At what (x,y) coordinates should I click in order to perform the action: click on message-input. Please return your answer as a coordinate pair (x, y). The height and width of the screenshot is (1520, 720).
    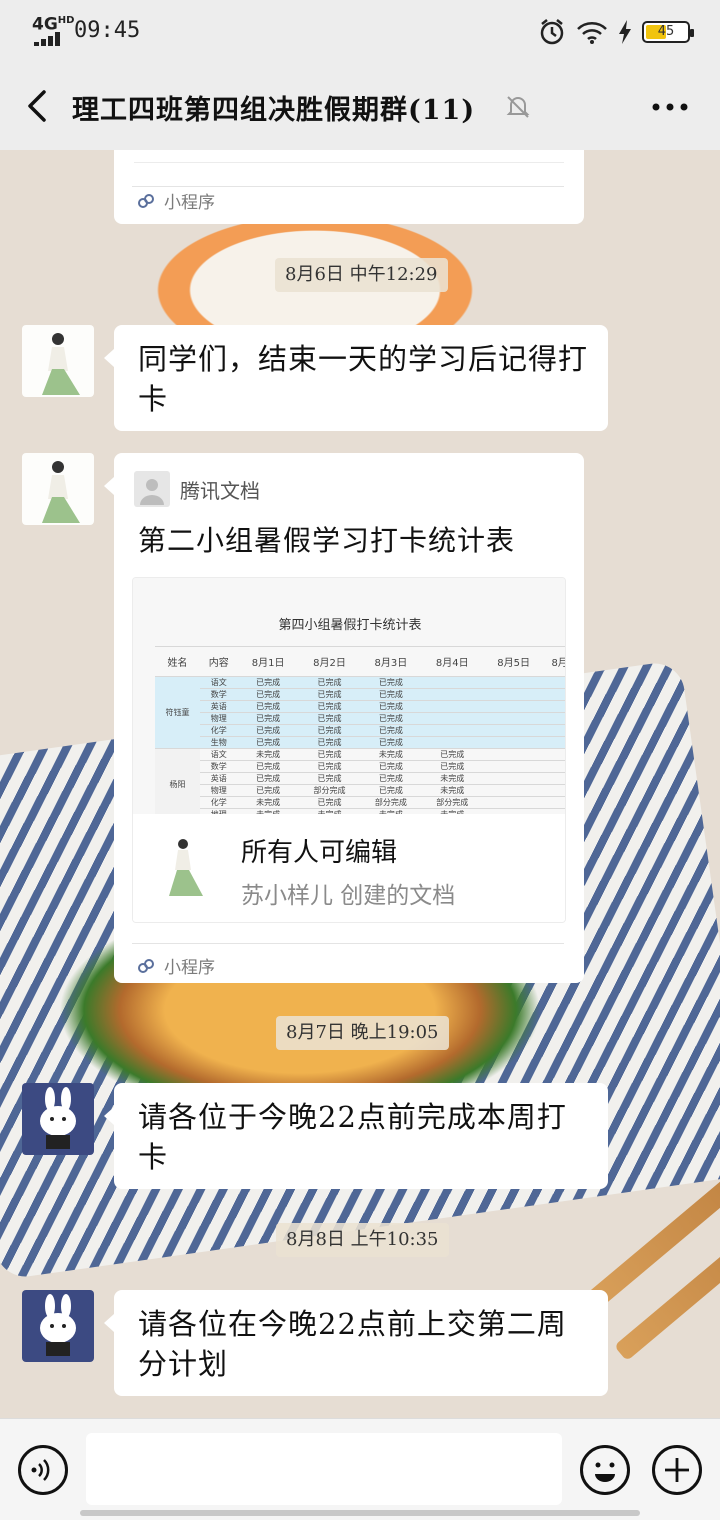
    Looking at the image, I should click on (324, 1469).